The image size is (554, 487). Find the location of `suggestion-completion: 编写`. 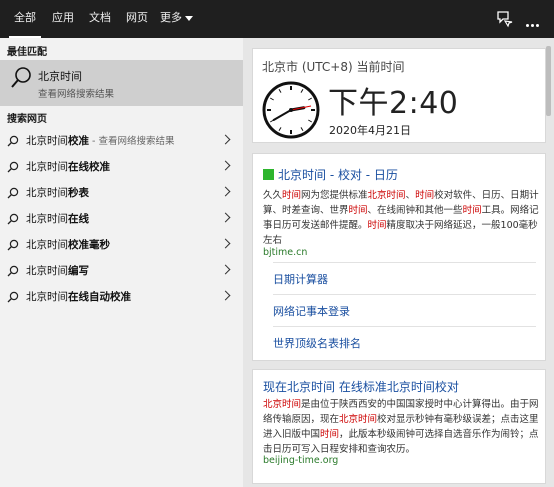

suggestion-completion: 编写 is located at coordinates (78, 271).